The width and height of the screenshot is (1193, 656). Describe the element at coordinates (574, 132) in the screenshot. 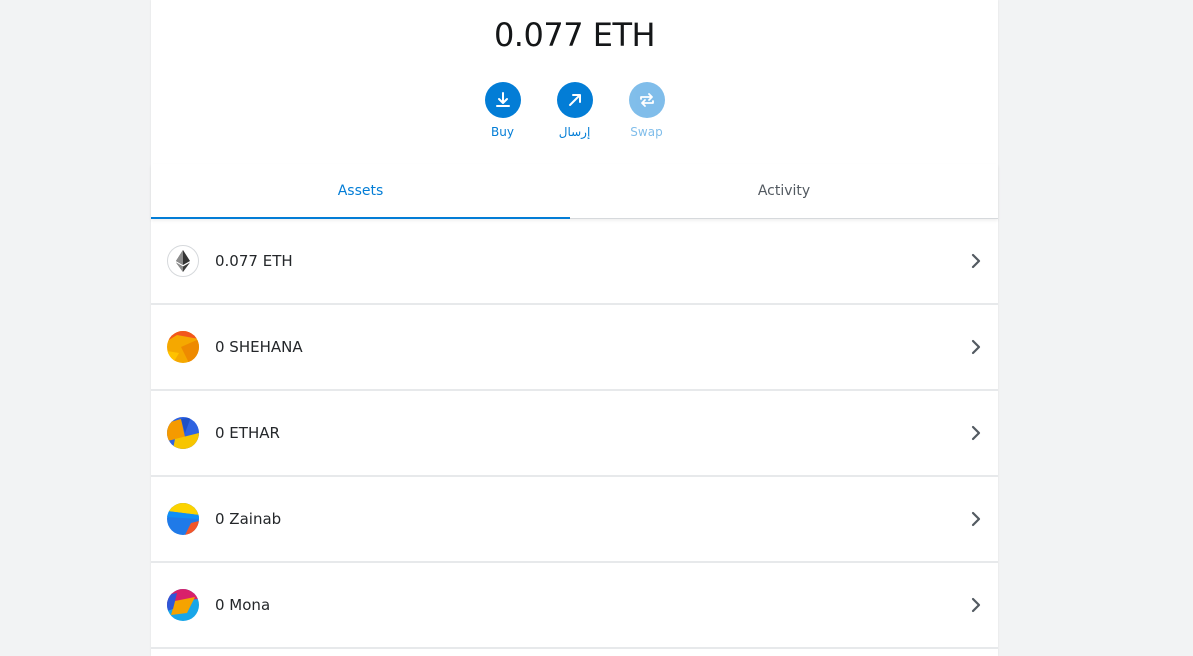

I see `send-label: إرسال` at that location.